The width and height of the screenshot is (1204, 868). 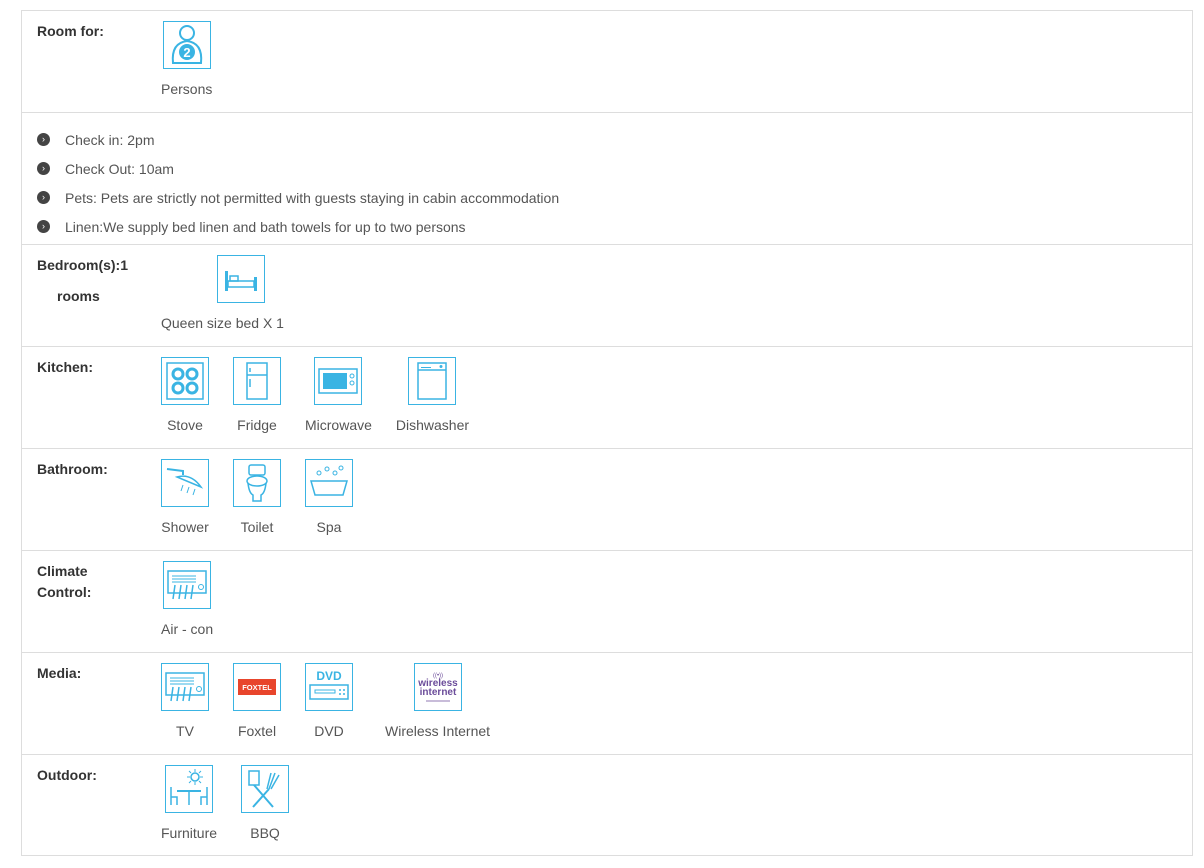 I want to click on list-item: › Check Out: 10am, so click(x=298, y=168).